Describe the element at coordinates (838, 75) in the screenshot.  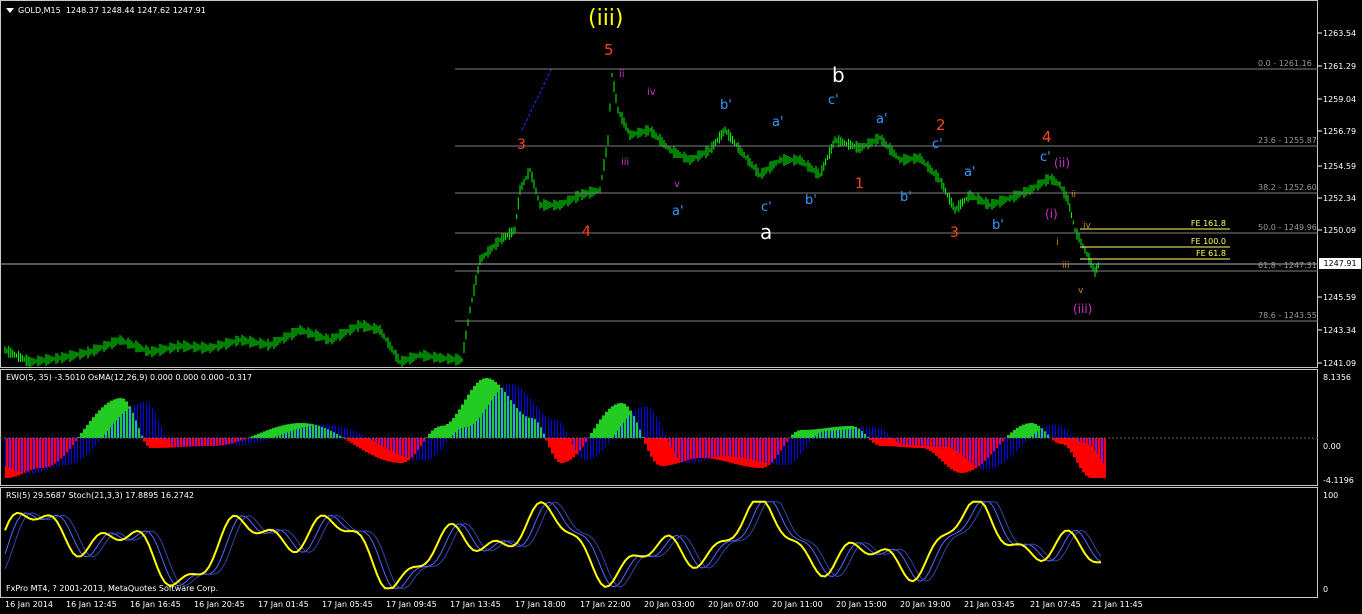
I see `wave-label: b` at that location.